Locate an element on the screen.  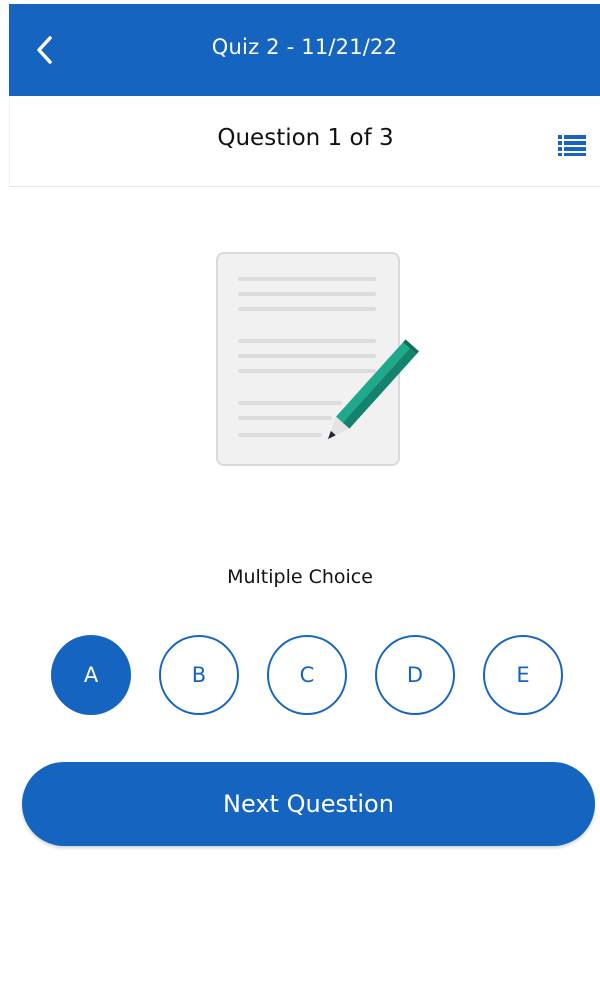
next-question-button: Next Question is located at coordinates (308, 804).